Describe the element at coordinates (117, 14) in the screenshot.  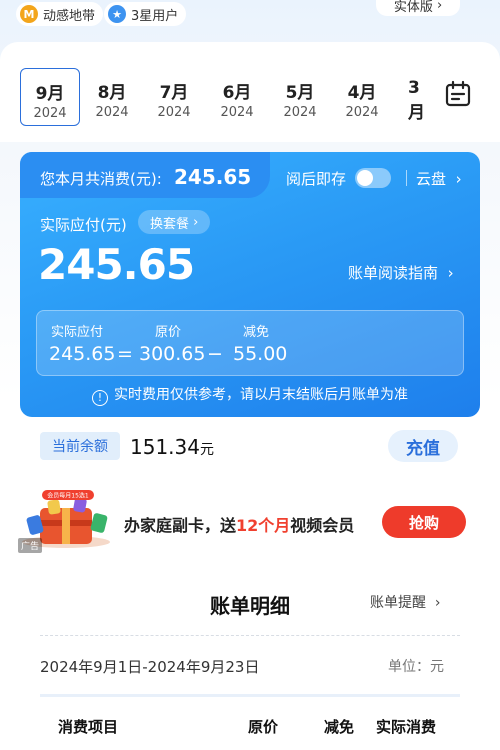
I see `star-icon: ★` at that location.